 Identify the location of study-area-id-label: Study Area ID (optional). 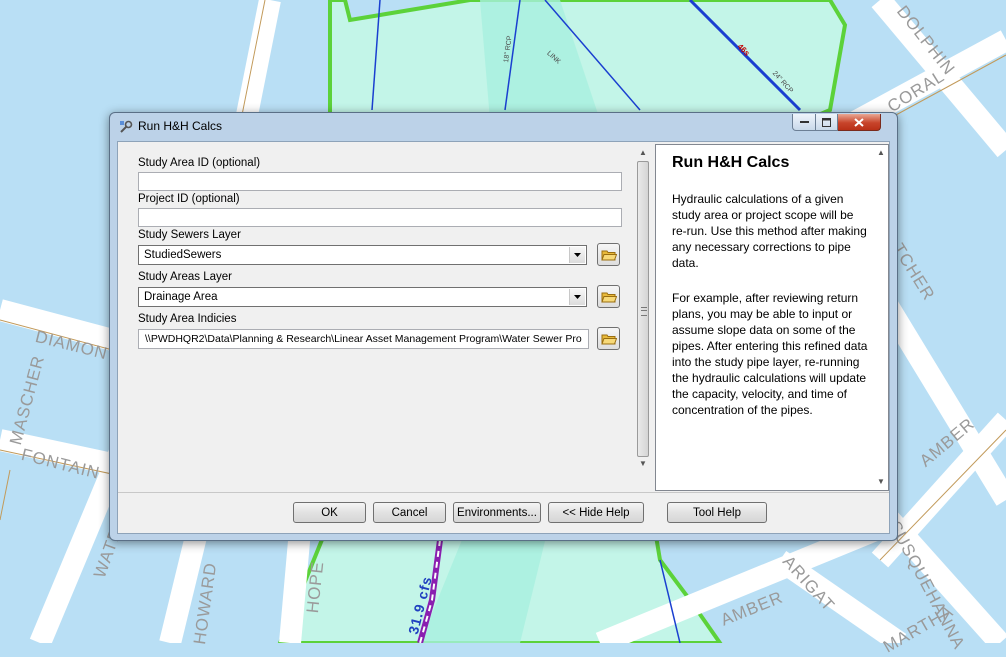
(199, 163).